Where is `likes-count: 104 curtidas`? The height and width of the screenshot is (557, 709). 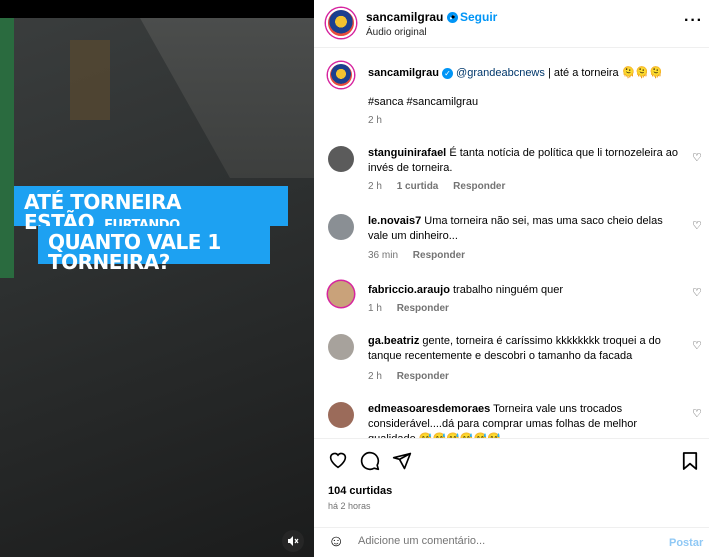 likes-count: 104 curtidas is located at coordinates (360, 491).